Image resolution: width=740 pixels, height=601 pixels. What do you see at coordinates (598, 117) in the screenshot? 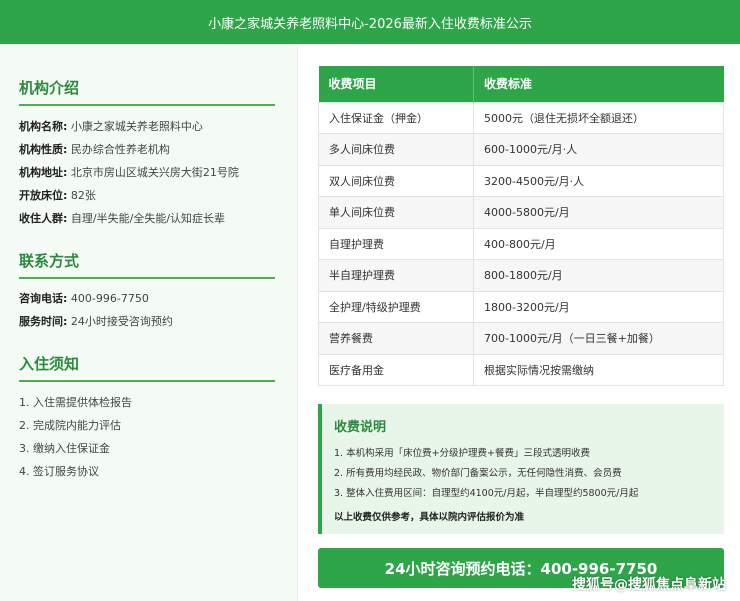
I see `fee-standard-cell: 5000元（退住无损坏全额退还）` at bounding box center [598, 117].